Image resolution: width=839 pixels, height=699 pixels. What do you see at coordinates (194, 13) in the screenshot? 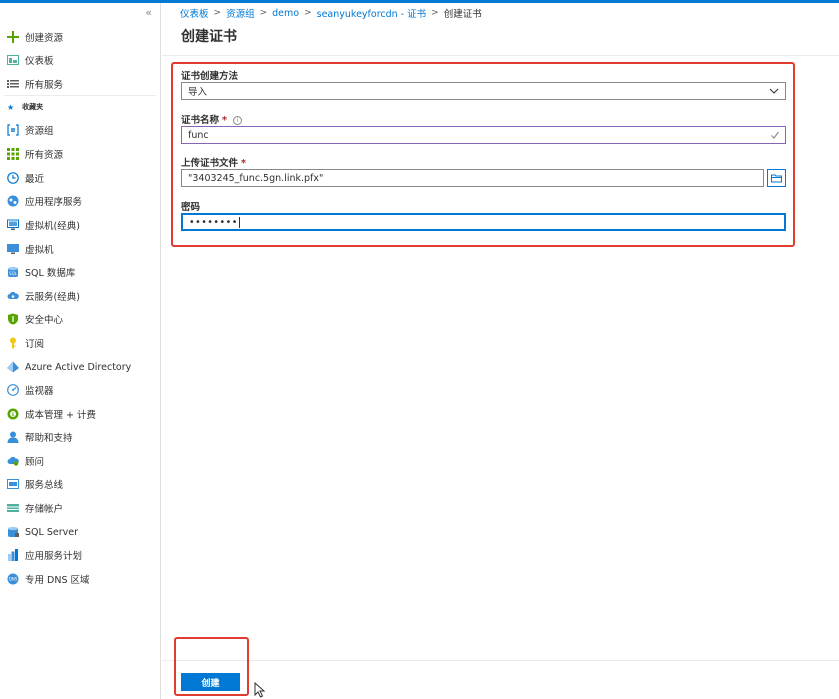
I see `breadcrumb-link-dashboard: 仪表板` at bounding box center [194, 13].